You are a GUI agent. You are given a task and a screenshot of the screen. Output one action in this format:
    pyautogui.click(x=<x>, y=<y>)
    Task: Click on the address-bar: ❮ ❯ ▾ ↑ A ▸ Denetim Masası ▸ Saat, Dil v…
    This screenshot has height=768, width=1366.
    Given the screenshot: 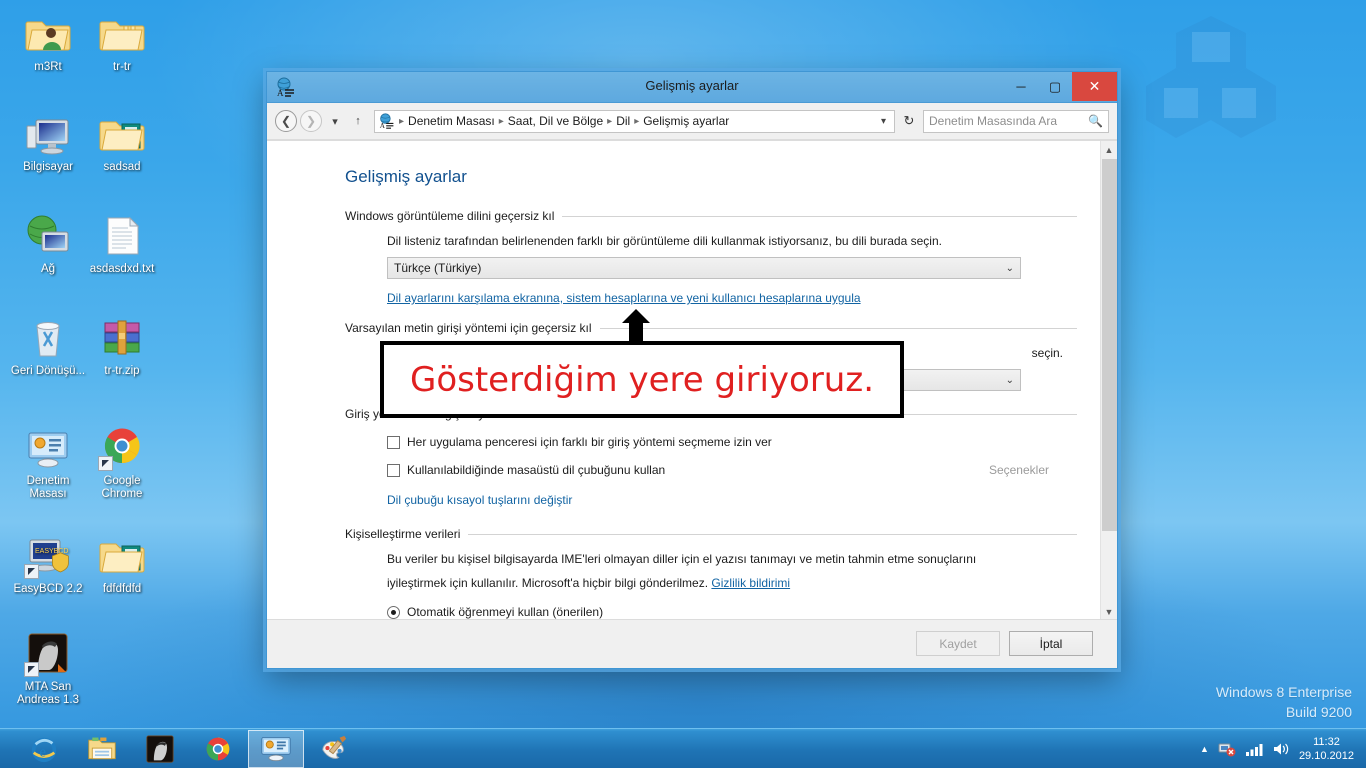 What is the action you would take?
    pyautogui.click(x=692, y=121)
    